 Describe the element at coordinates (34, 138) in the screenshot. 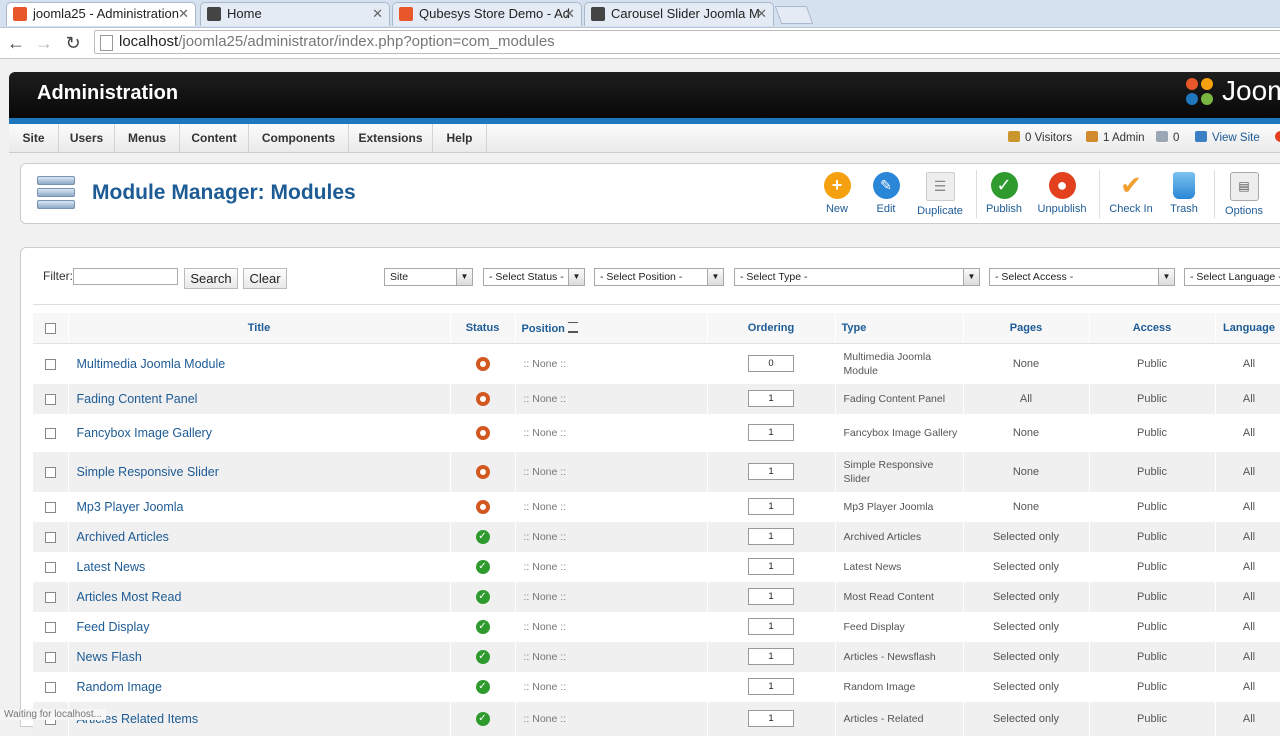

I see `menu-site: Site` at that location.